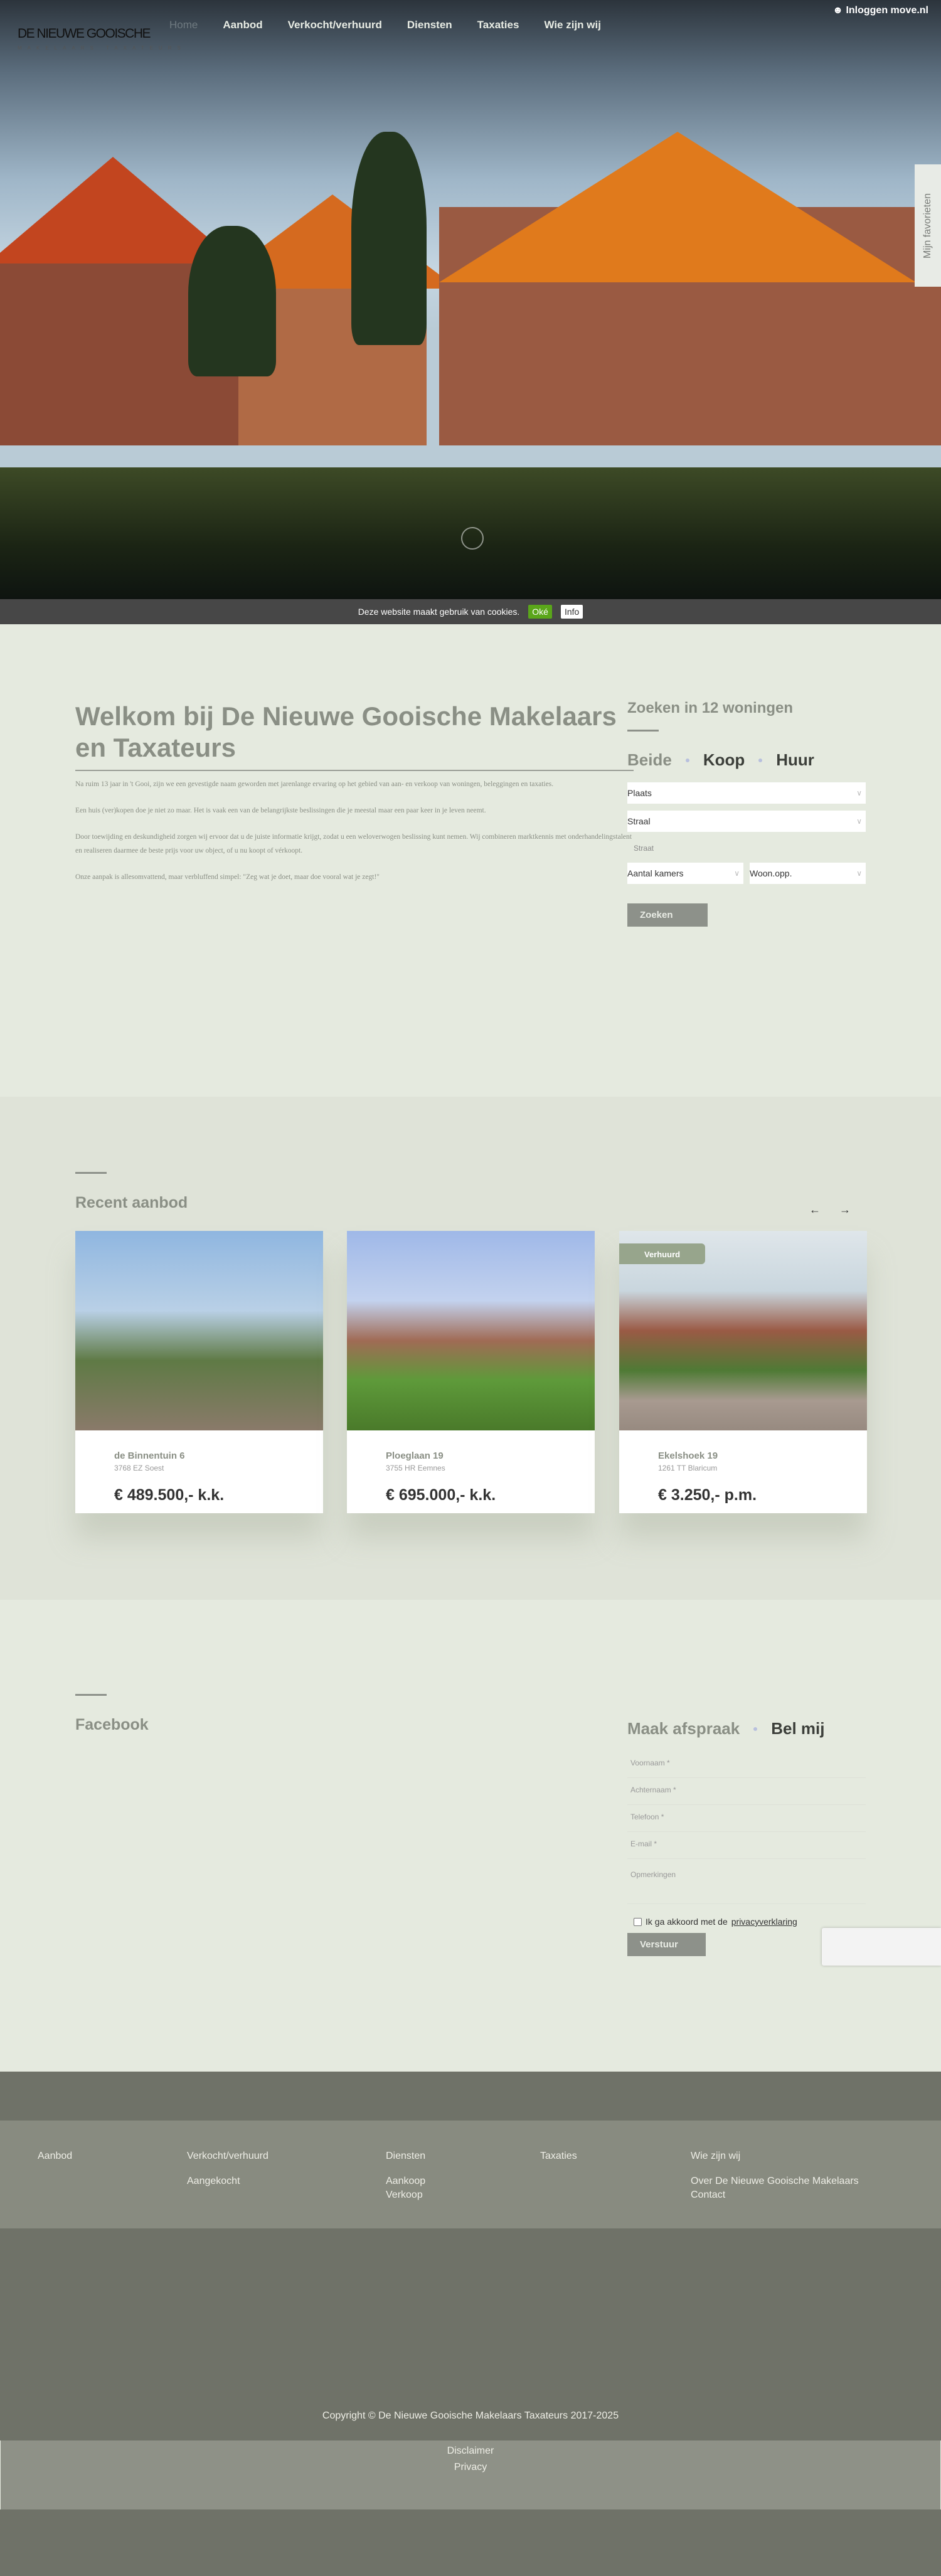 The width and height of the screenshot is (941, 2576). What do you see at coordinates (540, 612) in the screenshot?
I see `cookie-ok-button: Oké` at bounding box center [540, 612].